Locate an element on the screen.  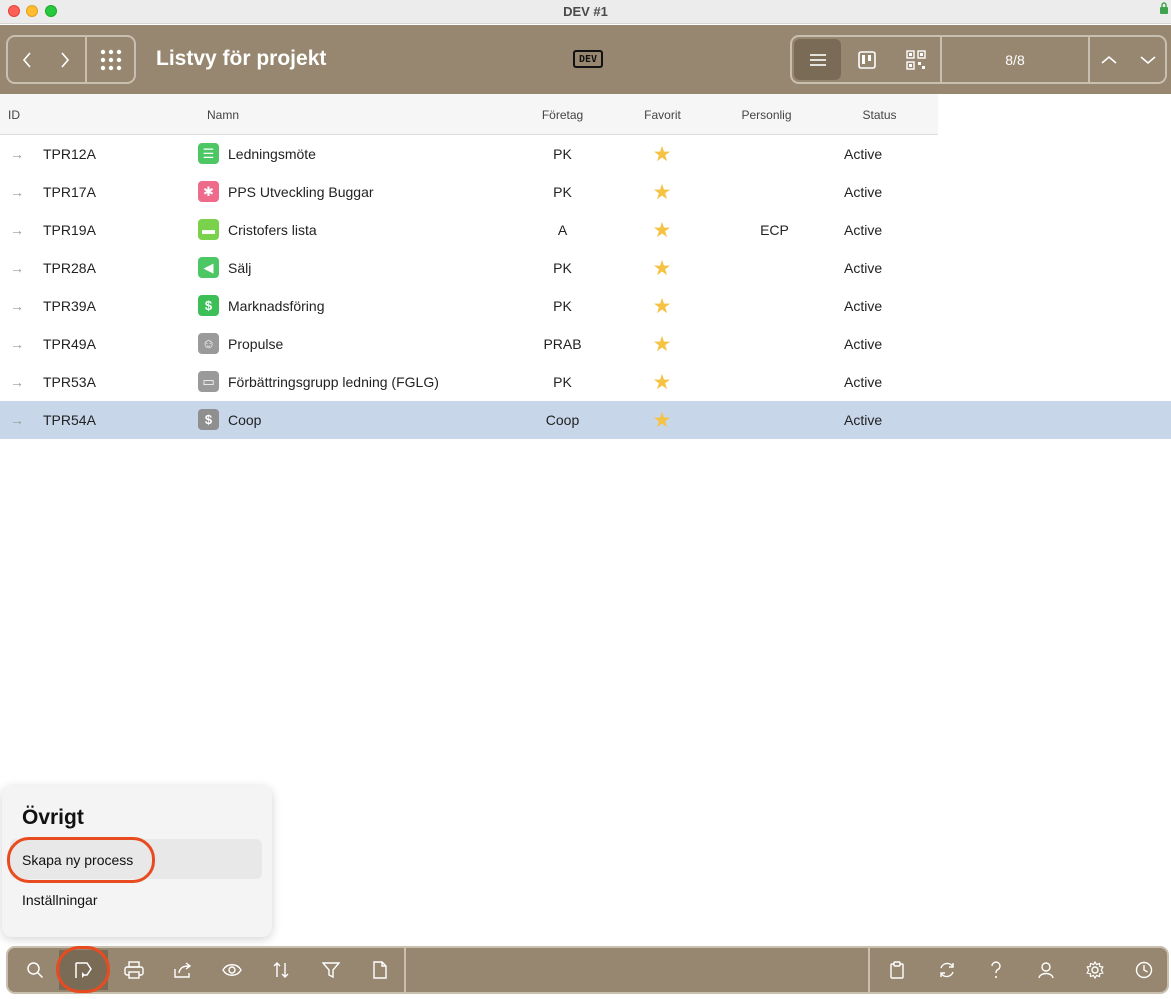
document-icon is located at coordinates (379, 970).